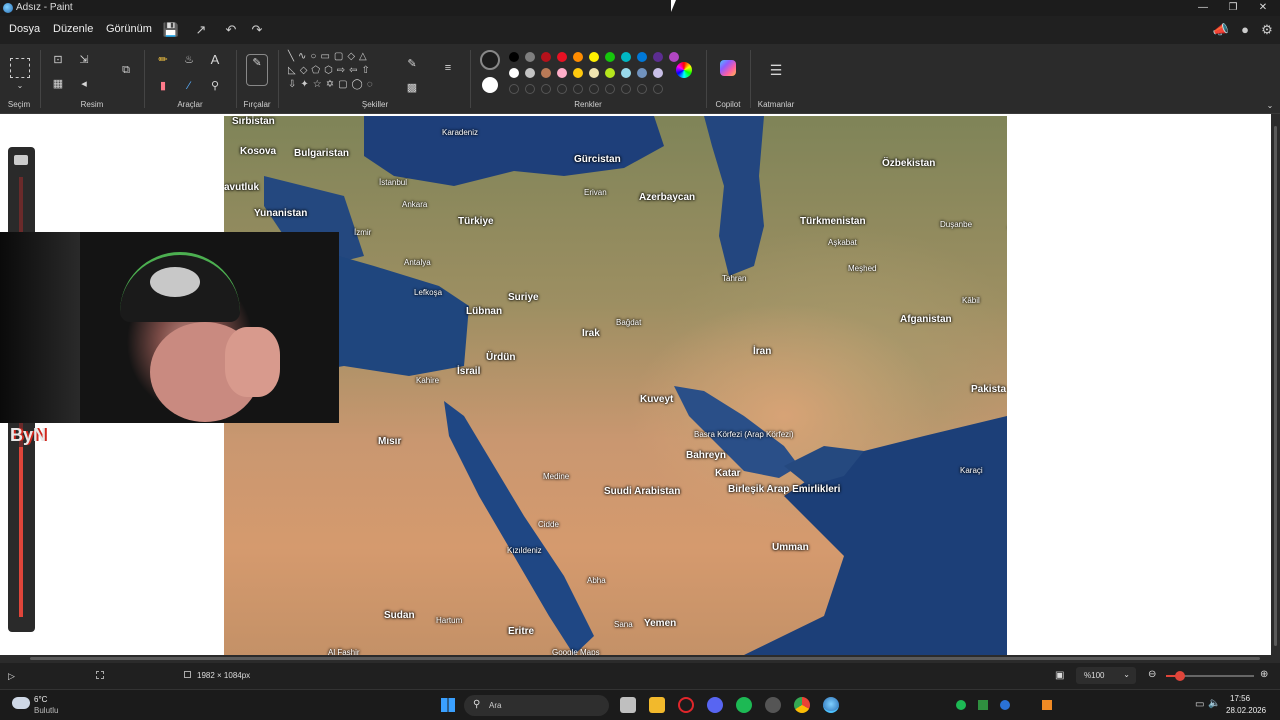 Image resolution: width=1280 pixels, height=720 pixels. I want to click on vertical-scroll-thumb, so click(1275, 386).